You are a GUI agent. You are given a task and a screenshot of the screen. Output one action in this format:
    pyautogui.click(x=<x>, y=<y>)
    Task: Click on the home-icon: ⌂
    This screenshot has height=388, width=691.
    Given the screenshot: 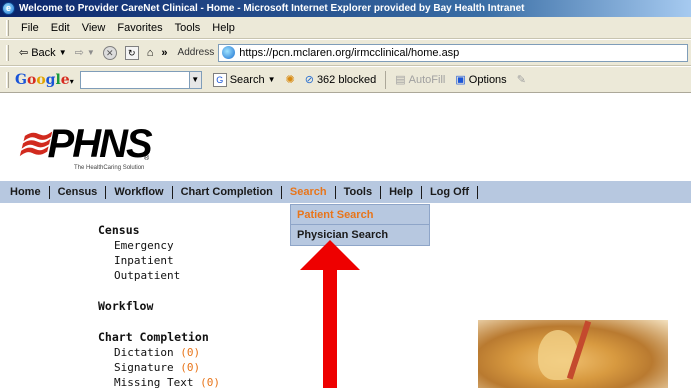 What is the action you would take?
    pyautogui.click(x=150, y=52)
    